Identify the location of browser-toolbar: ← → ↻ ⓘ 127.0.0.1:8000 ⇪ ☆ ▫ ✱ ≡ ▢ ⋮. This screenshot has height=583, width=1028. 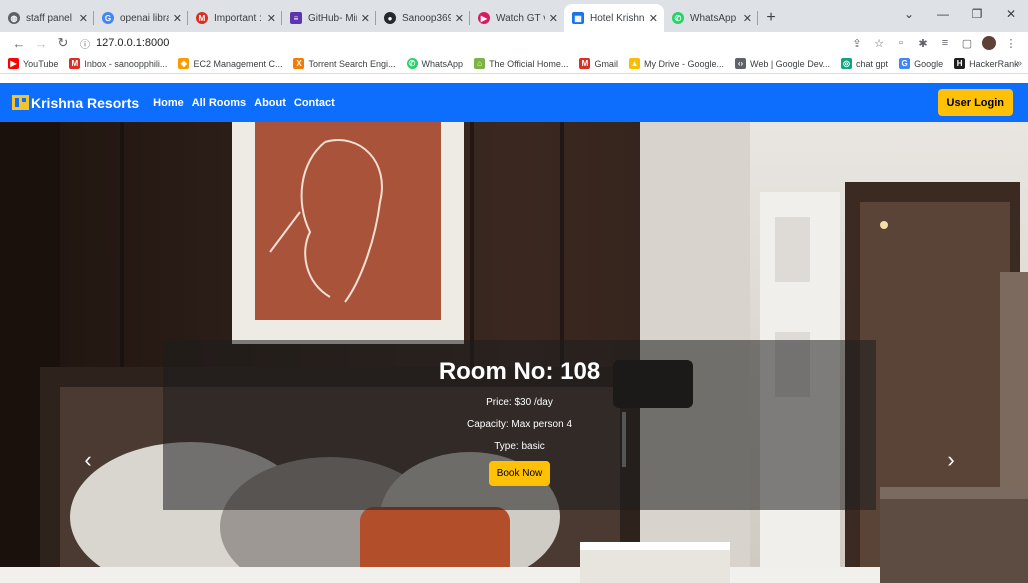
(514, 43).